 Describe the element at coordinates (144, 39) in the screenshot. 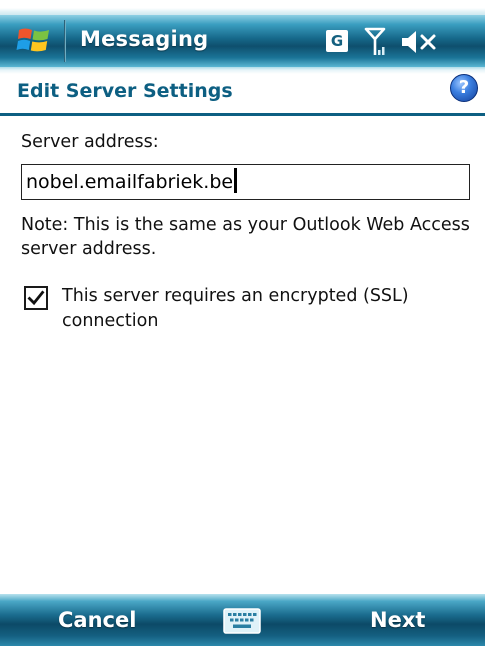

I see `app-title: Messaging` at that location.